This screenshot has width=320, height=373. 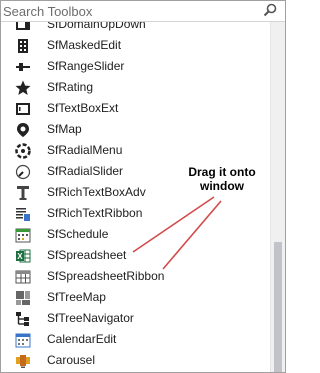 I want to click on list-item: SfTreeMap, so click(x=136, y=297).